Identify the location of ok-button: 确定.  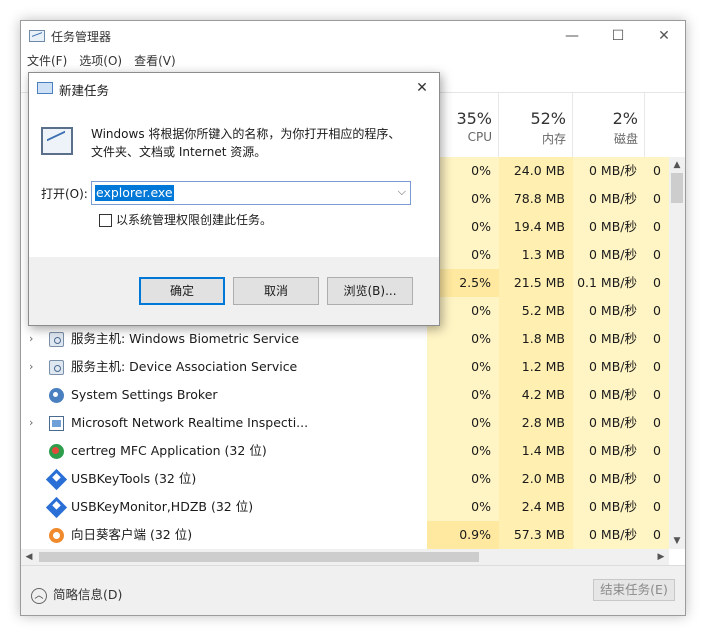
(182, 291).